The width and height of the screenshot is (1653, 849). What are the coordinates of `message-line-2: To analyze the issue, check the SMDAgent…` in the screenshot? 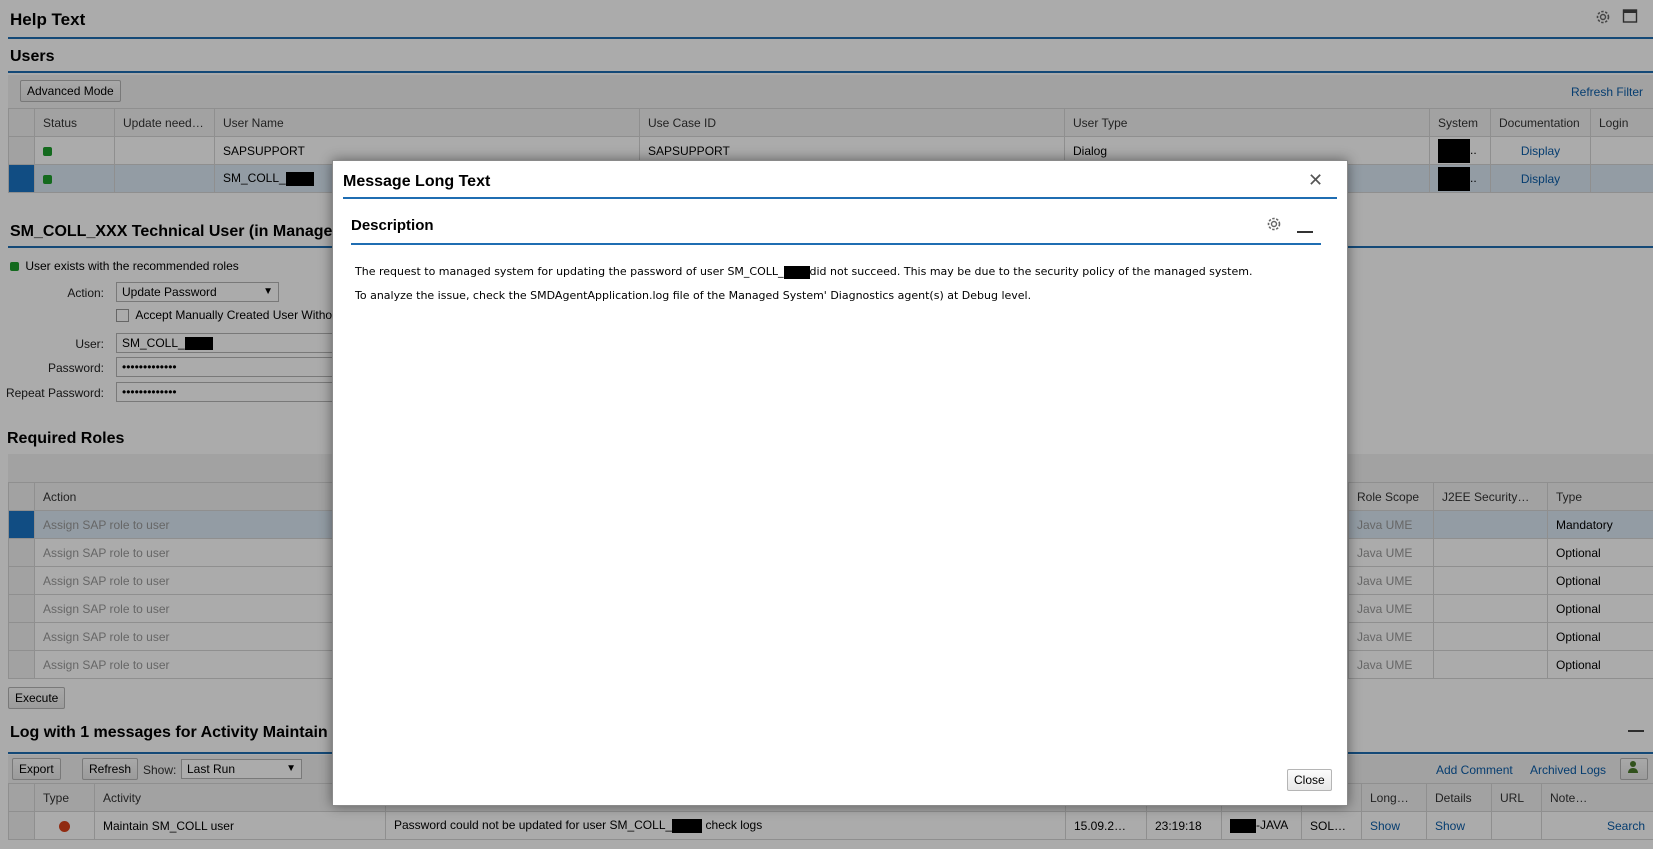 It's located at (693, 295).